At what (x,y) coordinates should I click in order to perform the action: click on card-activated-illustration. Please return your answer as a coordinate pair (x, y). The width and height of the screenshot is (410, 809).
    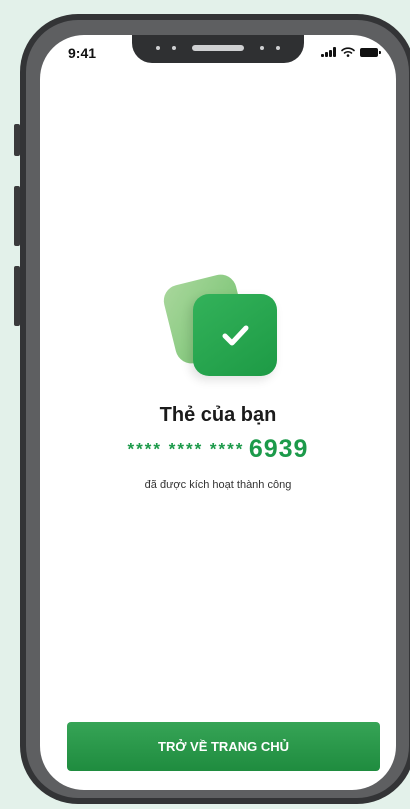
    Looking at the image, I should click on (218, 327).